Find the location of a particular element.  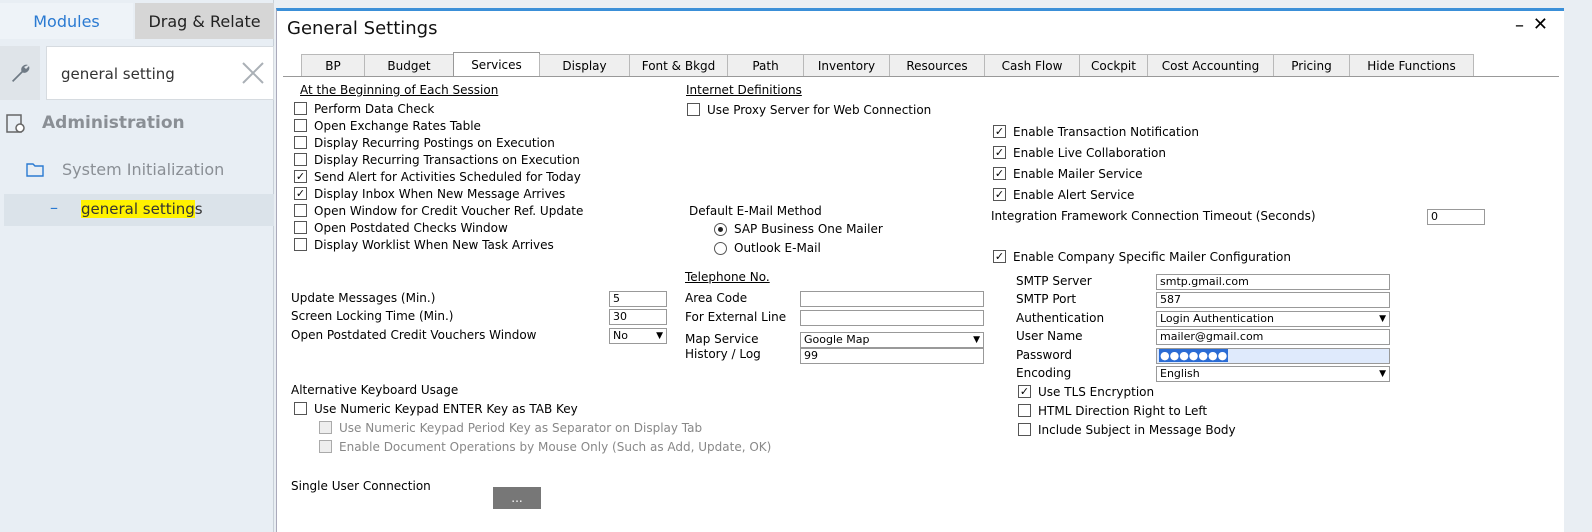

window-title: General Settings is located at coordinates (362, 28).